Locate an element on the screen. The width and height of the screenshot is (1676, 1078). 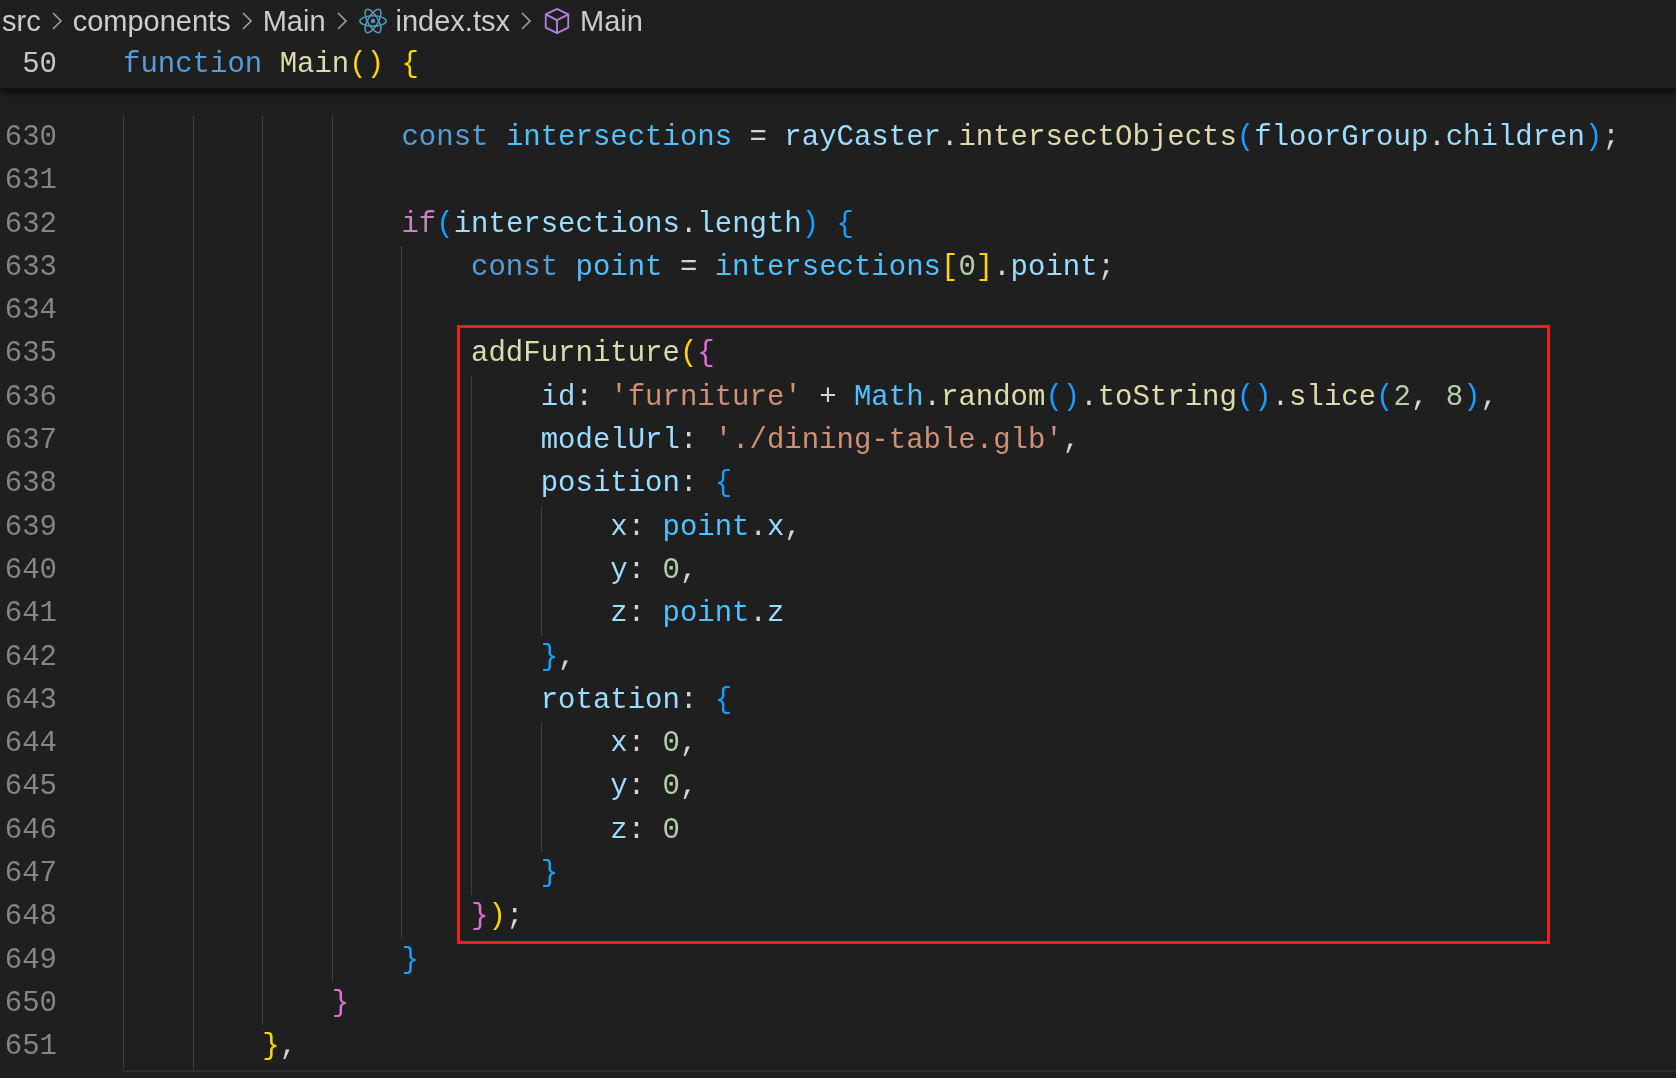
code-line: z: 0 is located at coordinates (644, 830).